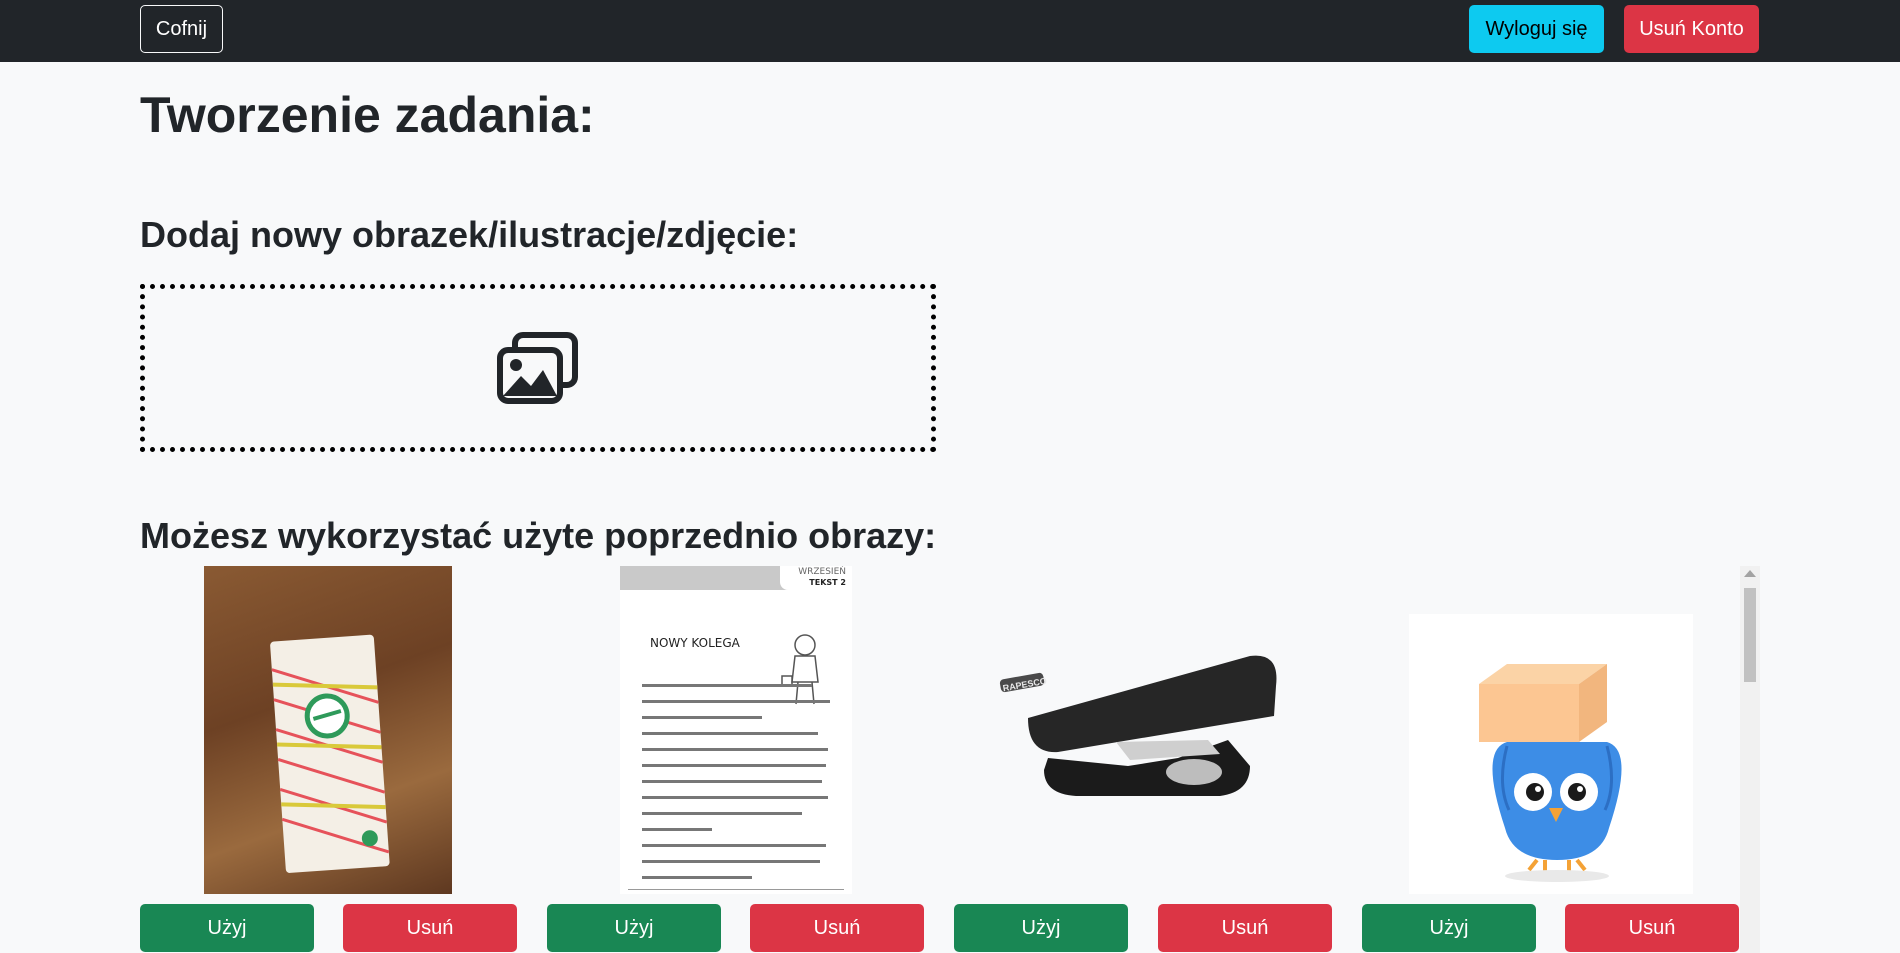 This screenshot has height=953, width=1900. Describe the element at coordinates (430, 928) in the screenshot. I see `delete-image-1-button: Usuń` at that location.